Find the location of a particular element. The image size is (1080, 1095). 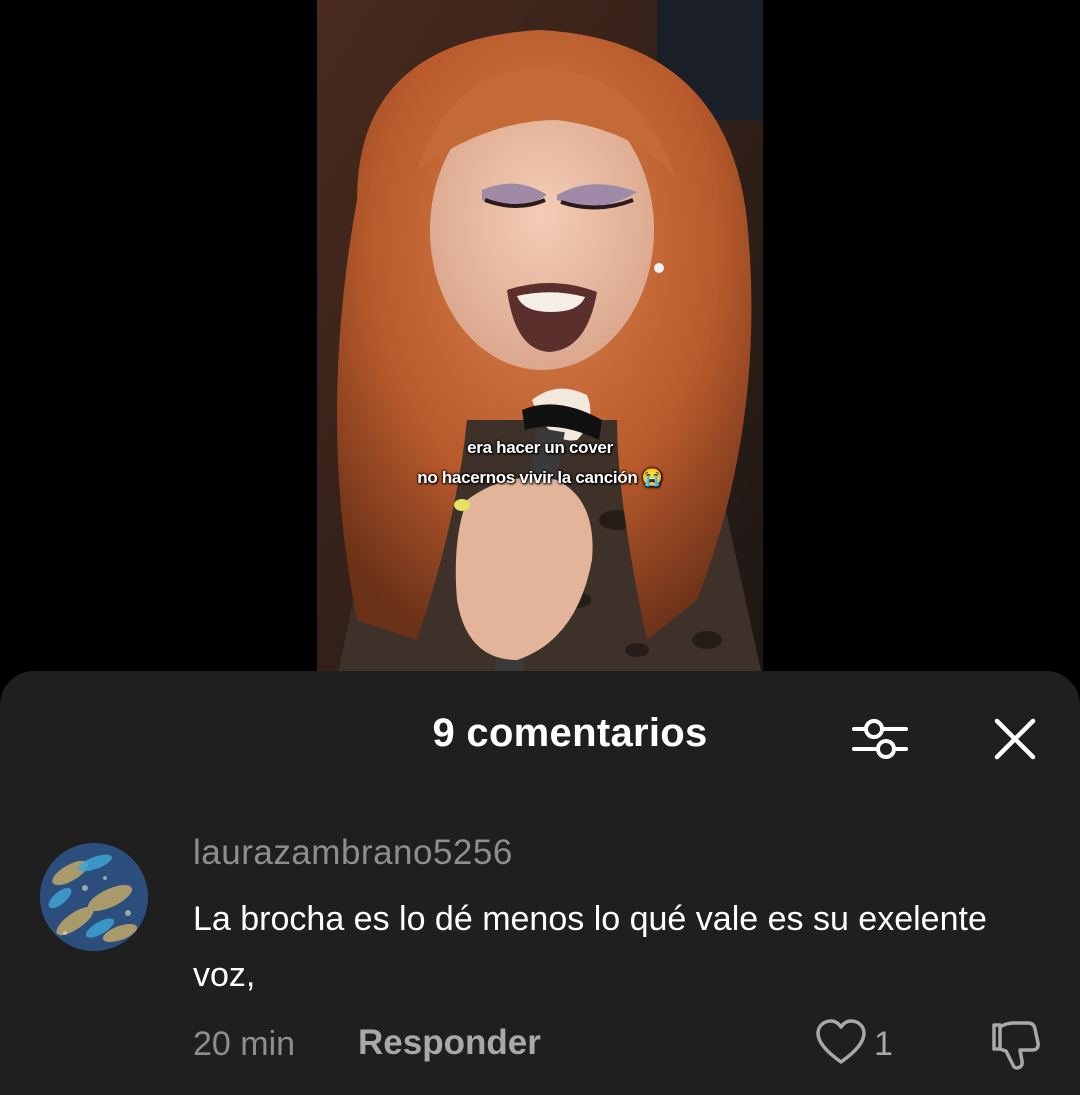

comment-username: laurazambrano5256 is located at coordinates (353, 853).